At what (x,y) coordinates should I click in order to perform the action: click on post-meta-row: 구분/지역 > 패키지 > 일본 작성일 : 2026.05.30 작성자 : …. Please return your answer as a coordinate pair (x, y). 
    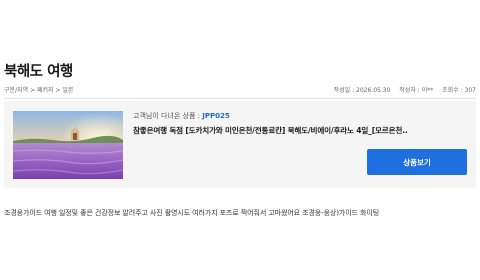
    Looking at the image, I should click on (240, 90).